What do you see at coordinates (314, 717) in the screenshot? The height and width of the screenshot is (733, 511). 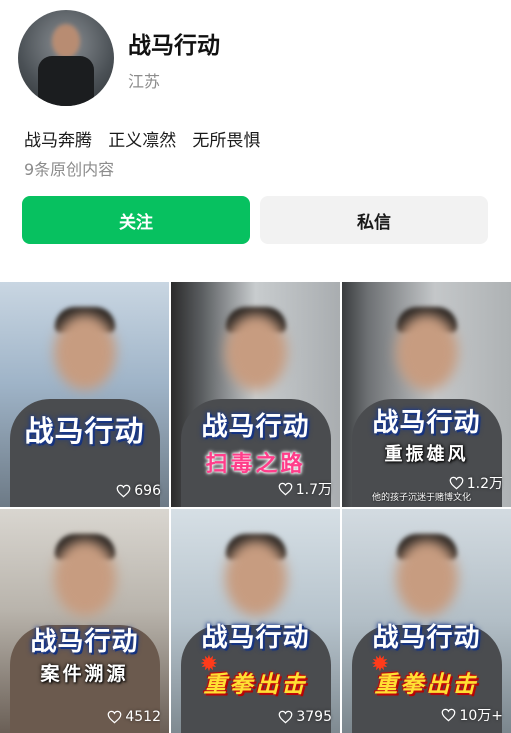 I see `like-count-value: 3795` at bounding box center [314, 717].